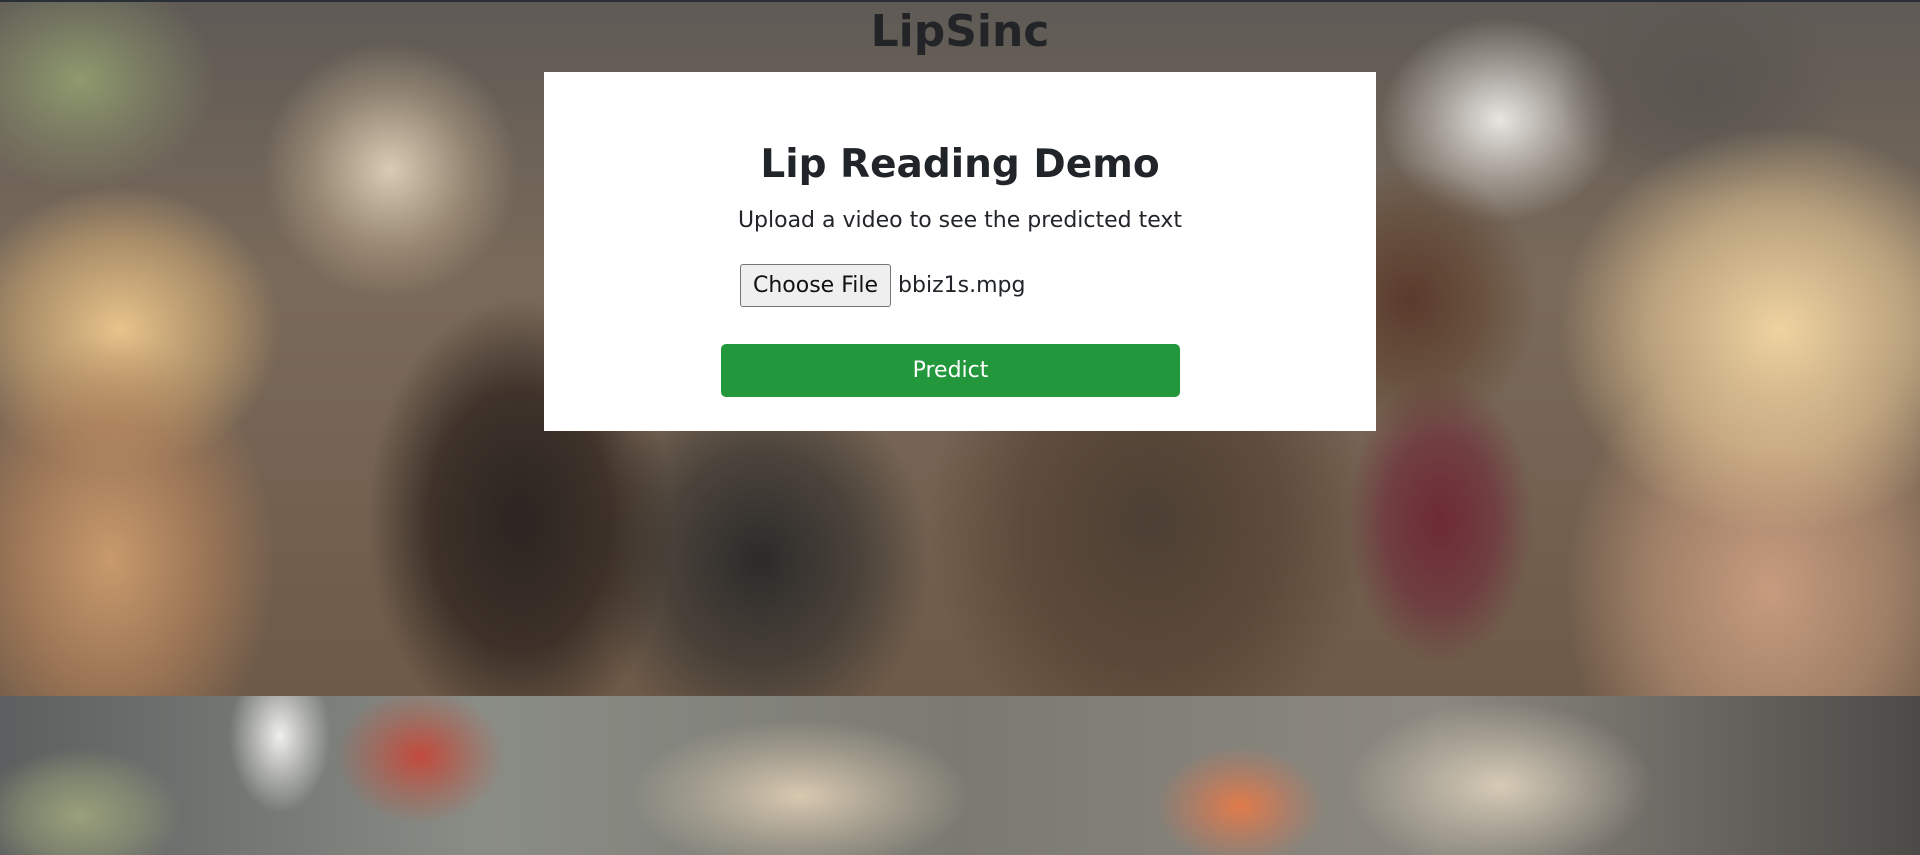 The width and height of the screenshot is (1920, 855). Describe the element at coordinates (960, 1) in the screenshot. I see `top-border` at that location.